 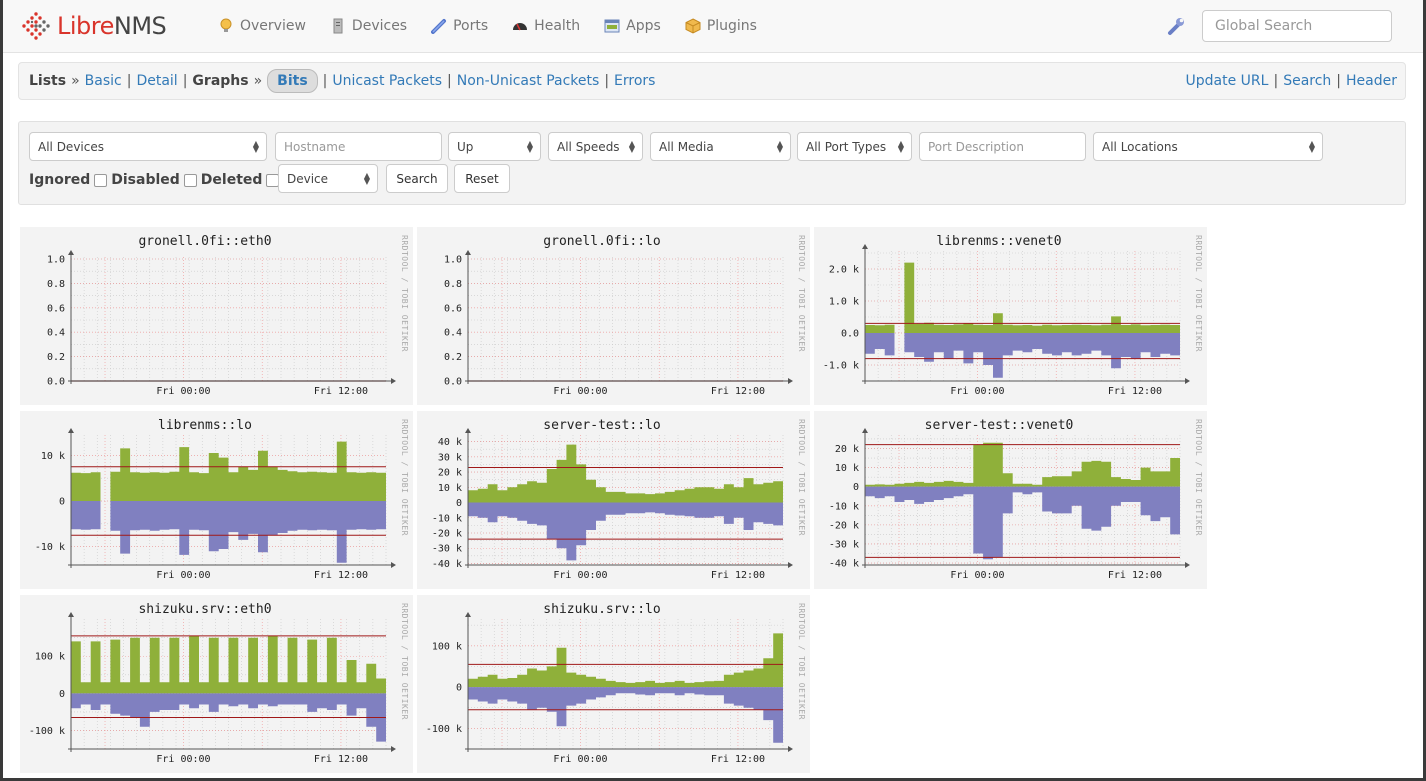 I want to click on nav-plugins: Plugins, so click(x=721, y=26).